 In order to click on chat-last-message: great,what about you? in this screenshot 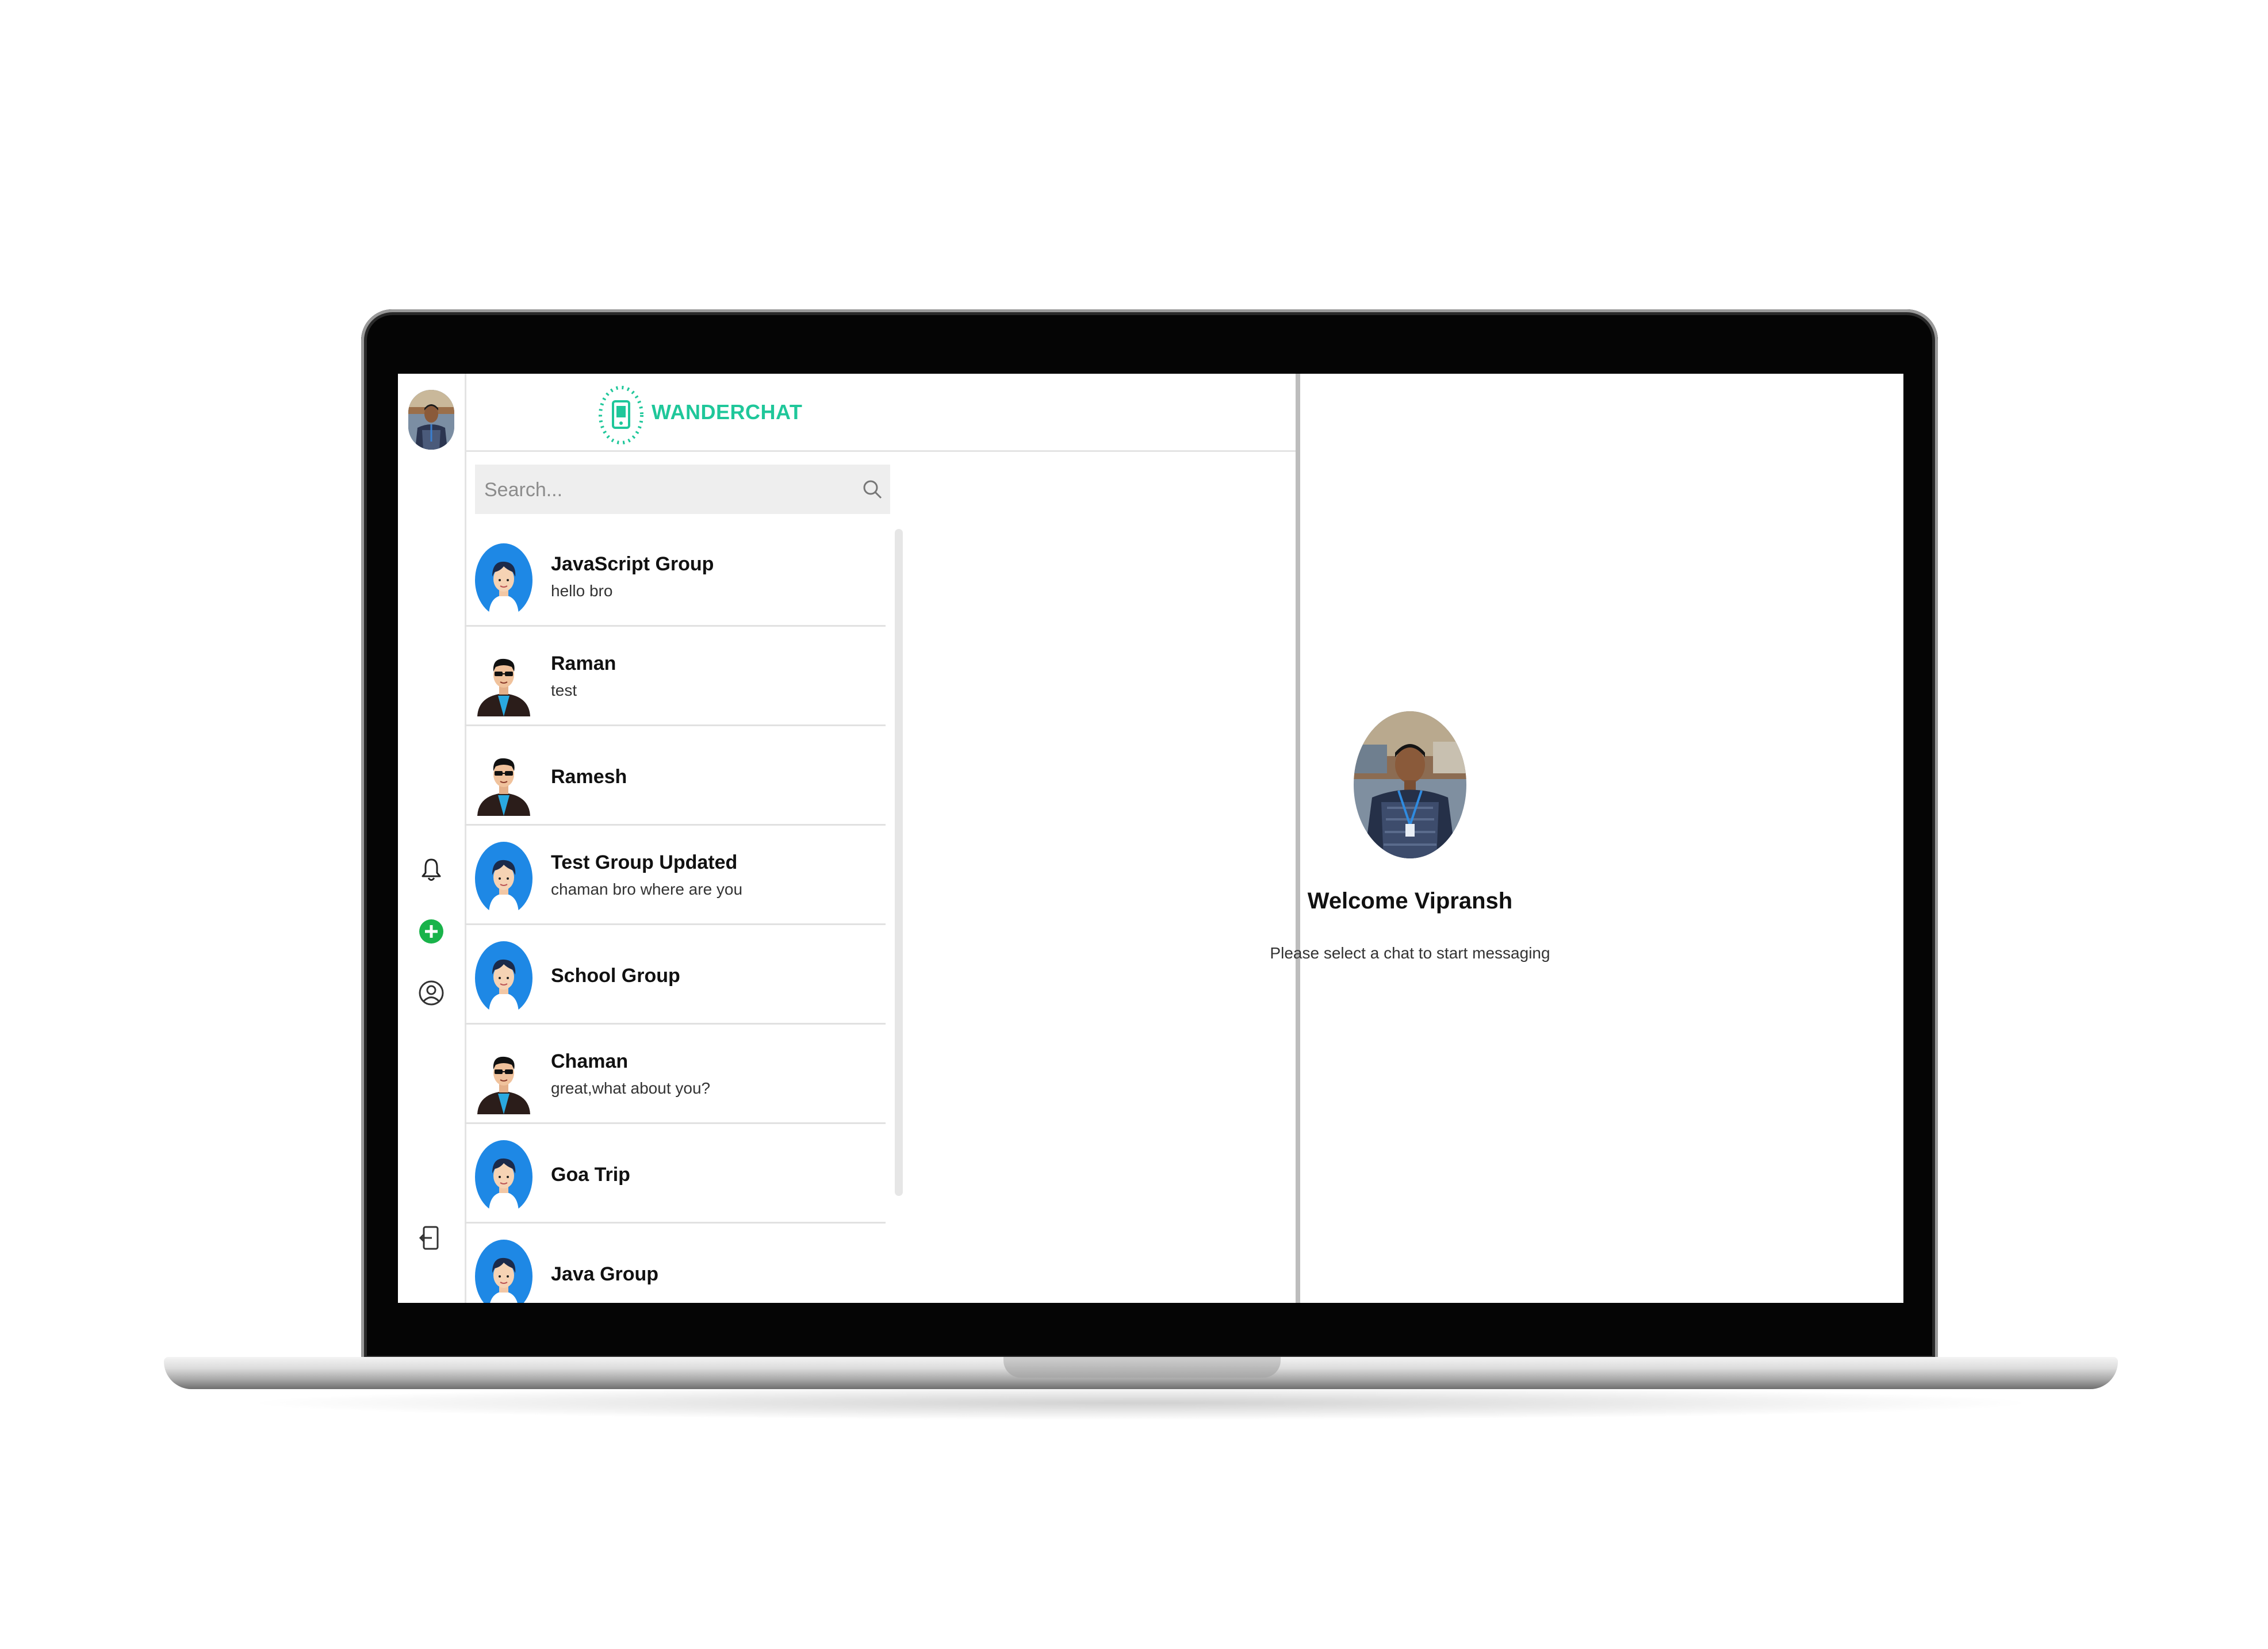, I will do `click(631, 1088)`.